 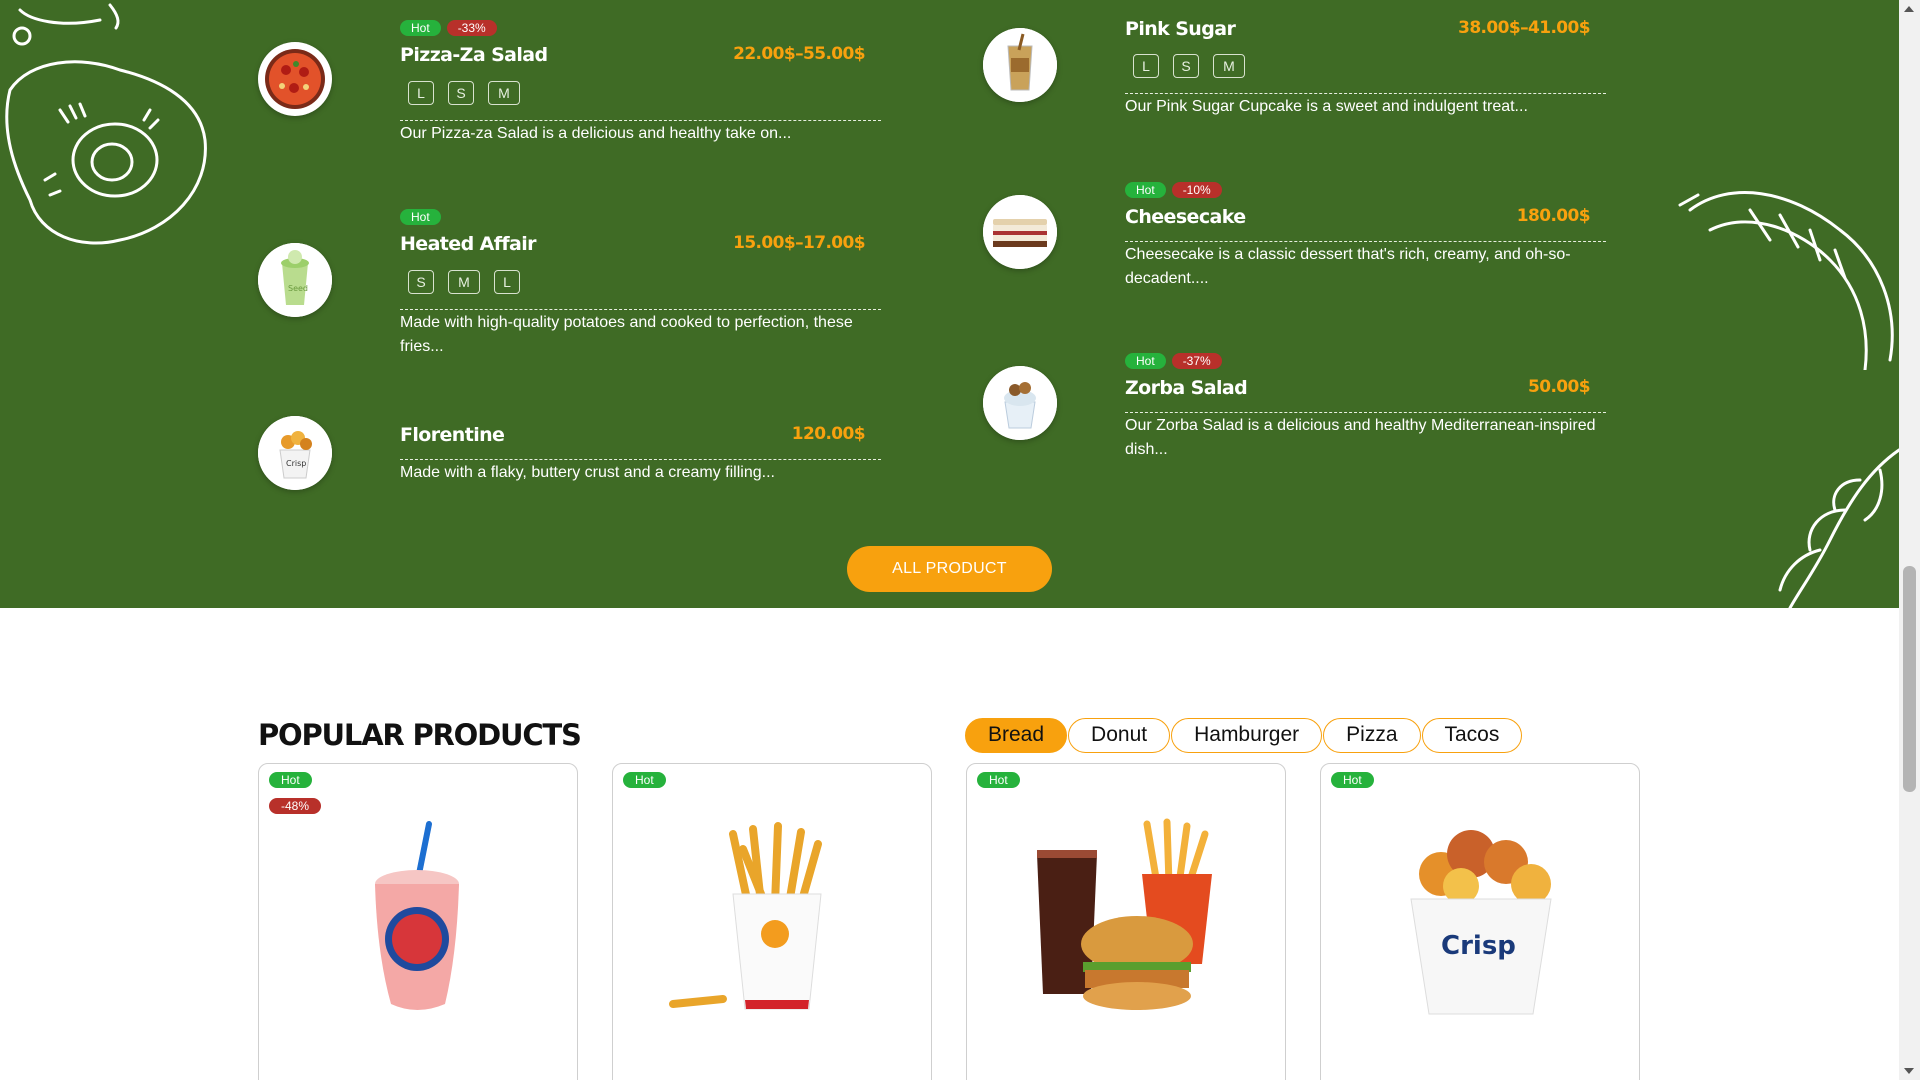 What do you see at coordinates (1186, 388) in the screenshot?
I see `menu-item-name: Zorba Salad` at bounding box center [1186, 388].